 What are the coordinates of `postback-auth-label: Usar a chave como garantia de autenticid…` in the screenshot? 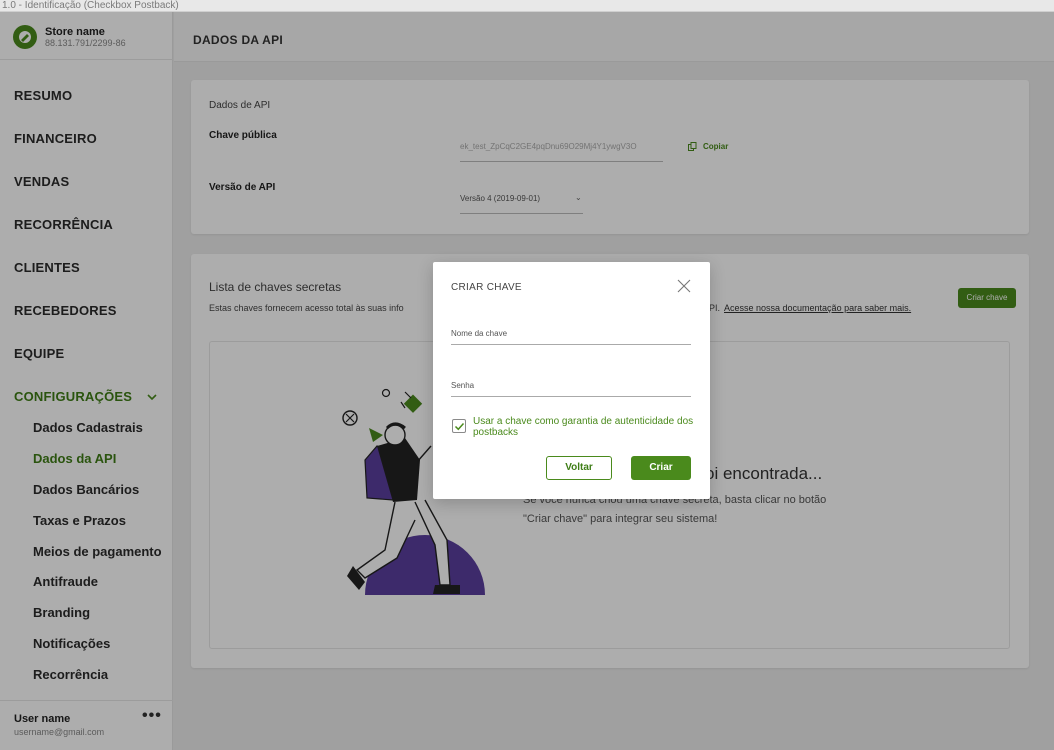 It's located at (588, 427).